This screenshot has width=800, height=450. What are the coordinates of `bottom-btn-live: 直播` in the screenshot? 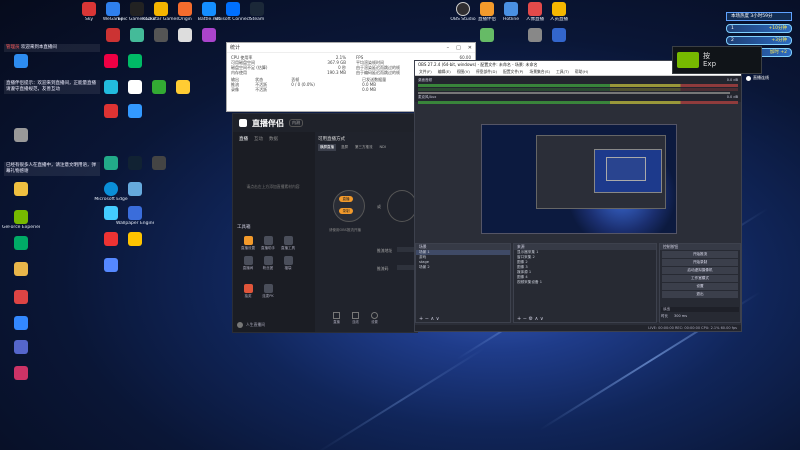 It's located at (336, 318).